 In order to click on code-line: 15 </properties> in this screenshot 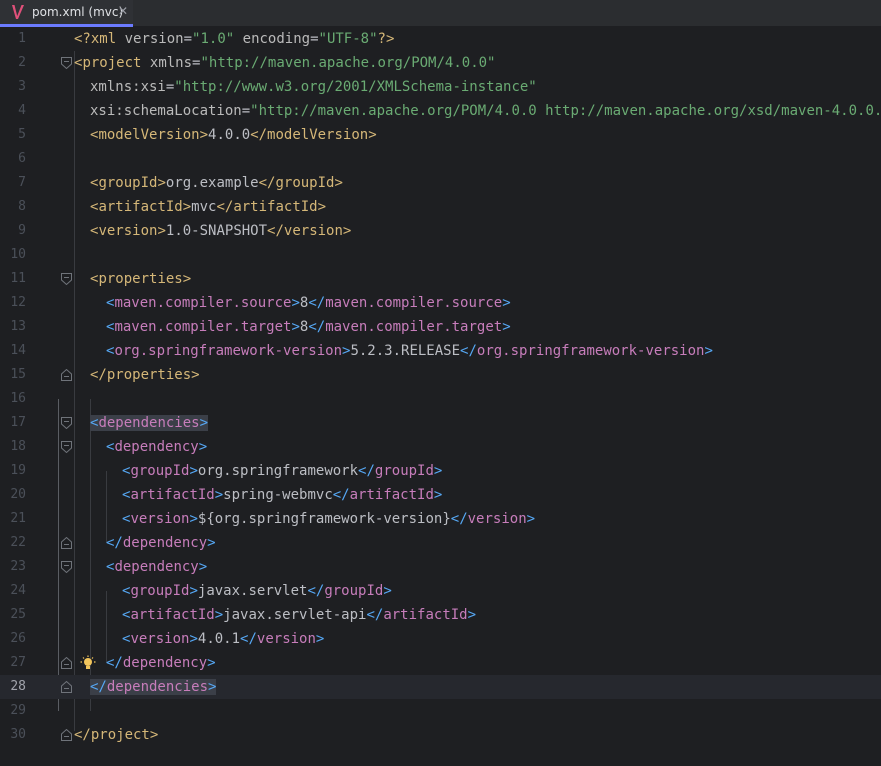, I will do `click(440, 375)`.